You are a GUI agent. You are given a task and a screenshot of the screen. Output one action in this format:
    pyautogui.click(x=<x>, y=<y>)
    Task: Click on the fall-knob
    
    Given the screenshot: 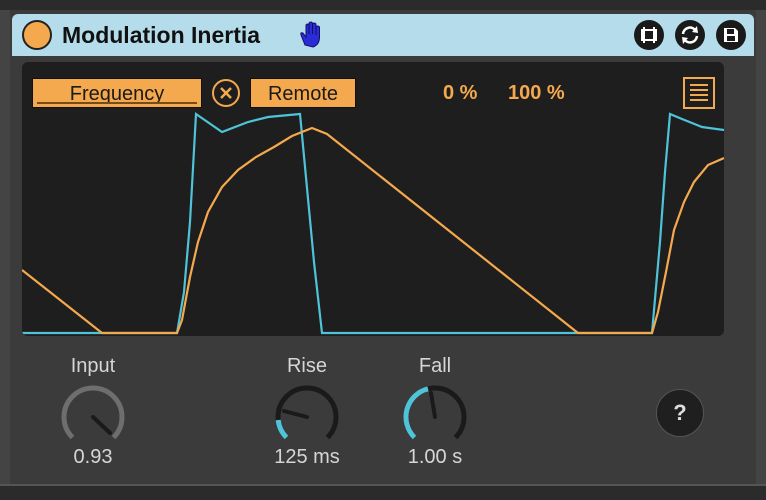 What is the action you would take?
    pyautogui.click(x=435, y=417)
    